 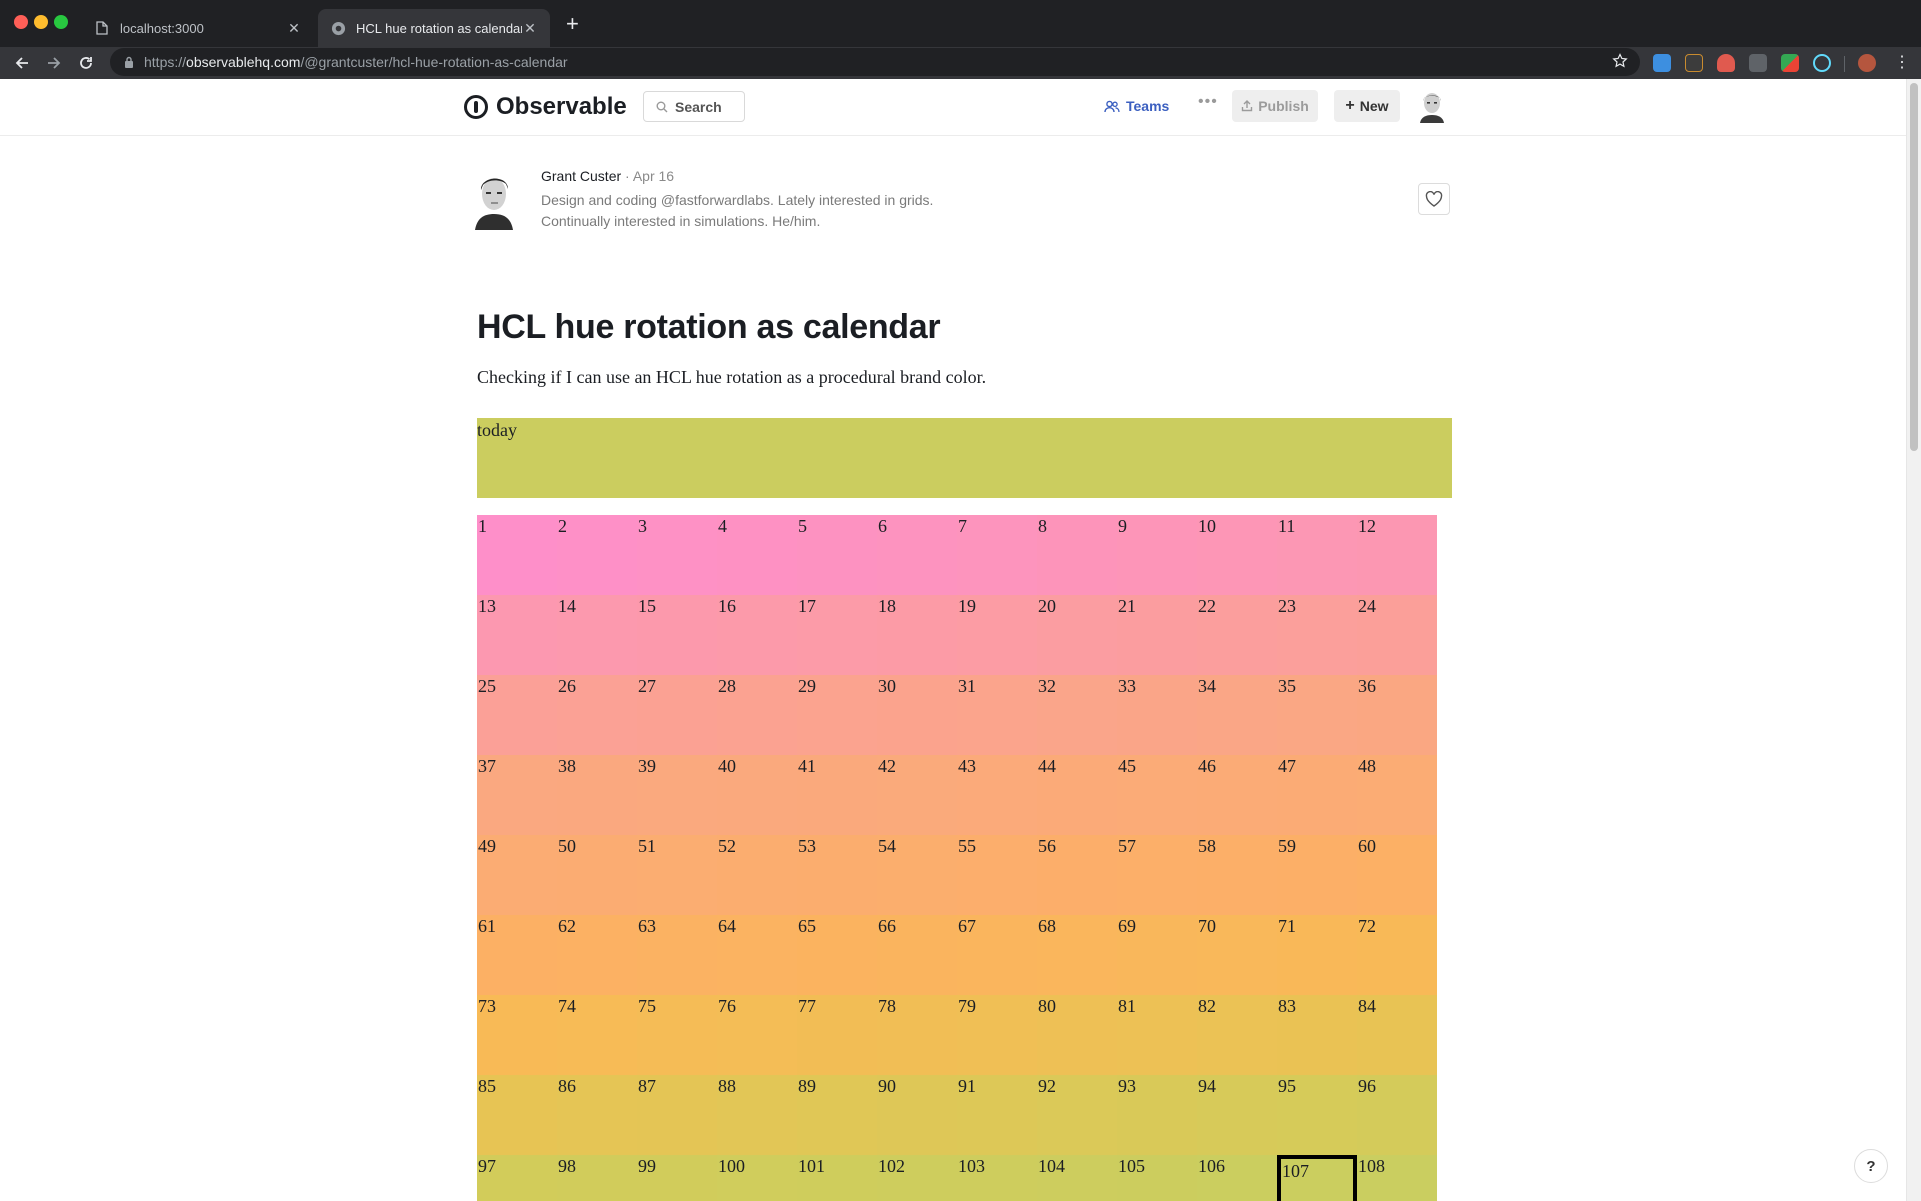 What do you see at coordinates (162, 28) in the screenshot?
I see `tab-title: localhost:3000` at bounding box center [162, 28].